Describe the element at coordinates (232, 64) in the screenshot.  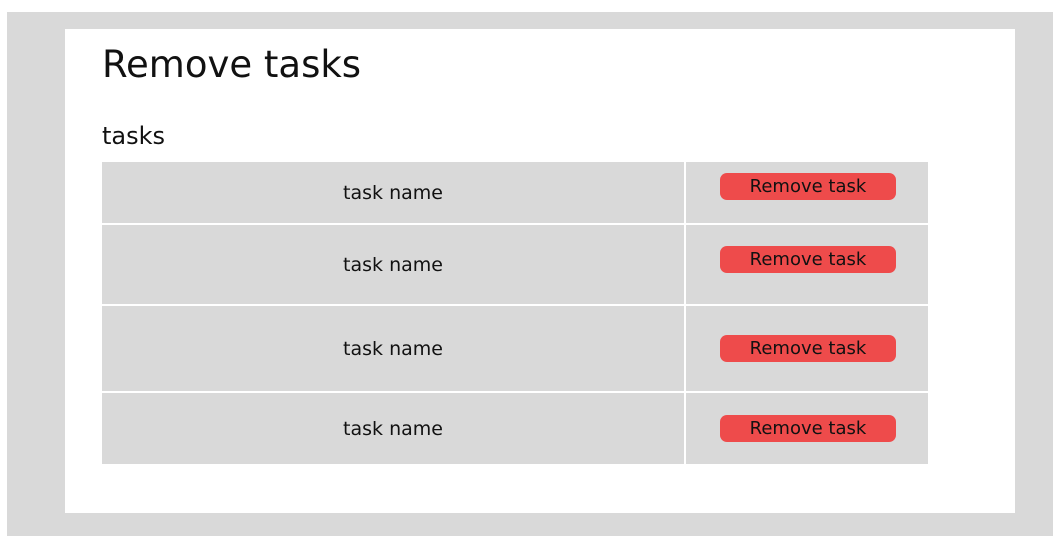
I see `page-title: Remove tasks` at that location.